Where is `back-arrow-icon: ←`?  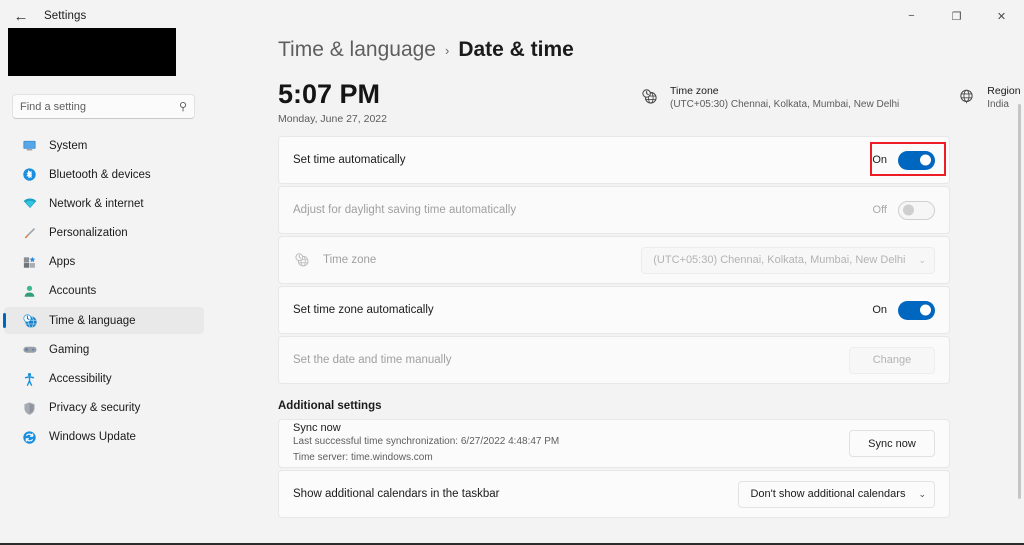 back-arrow-icon: ← is located at coordinates (21, 16).